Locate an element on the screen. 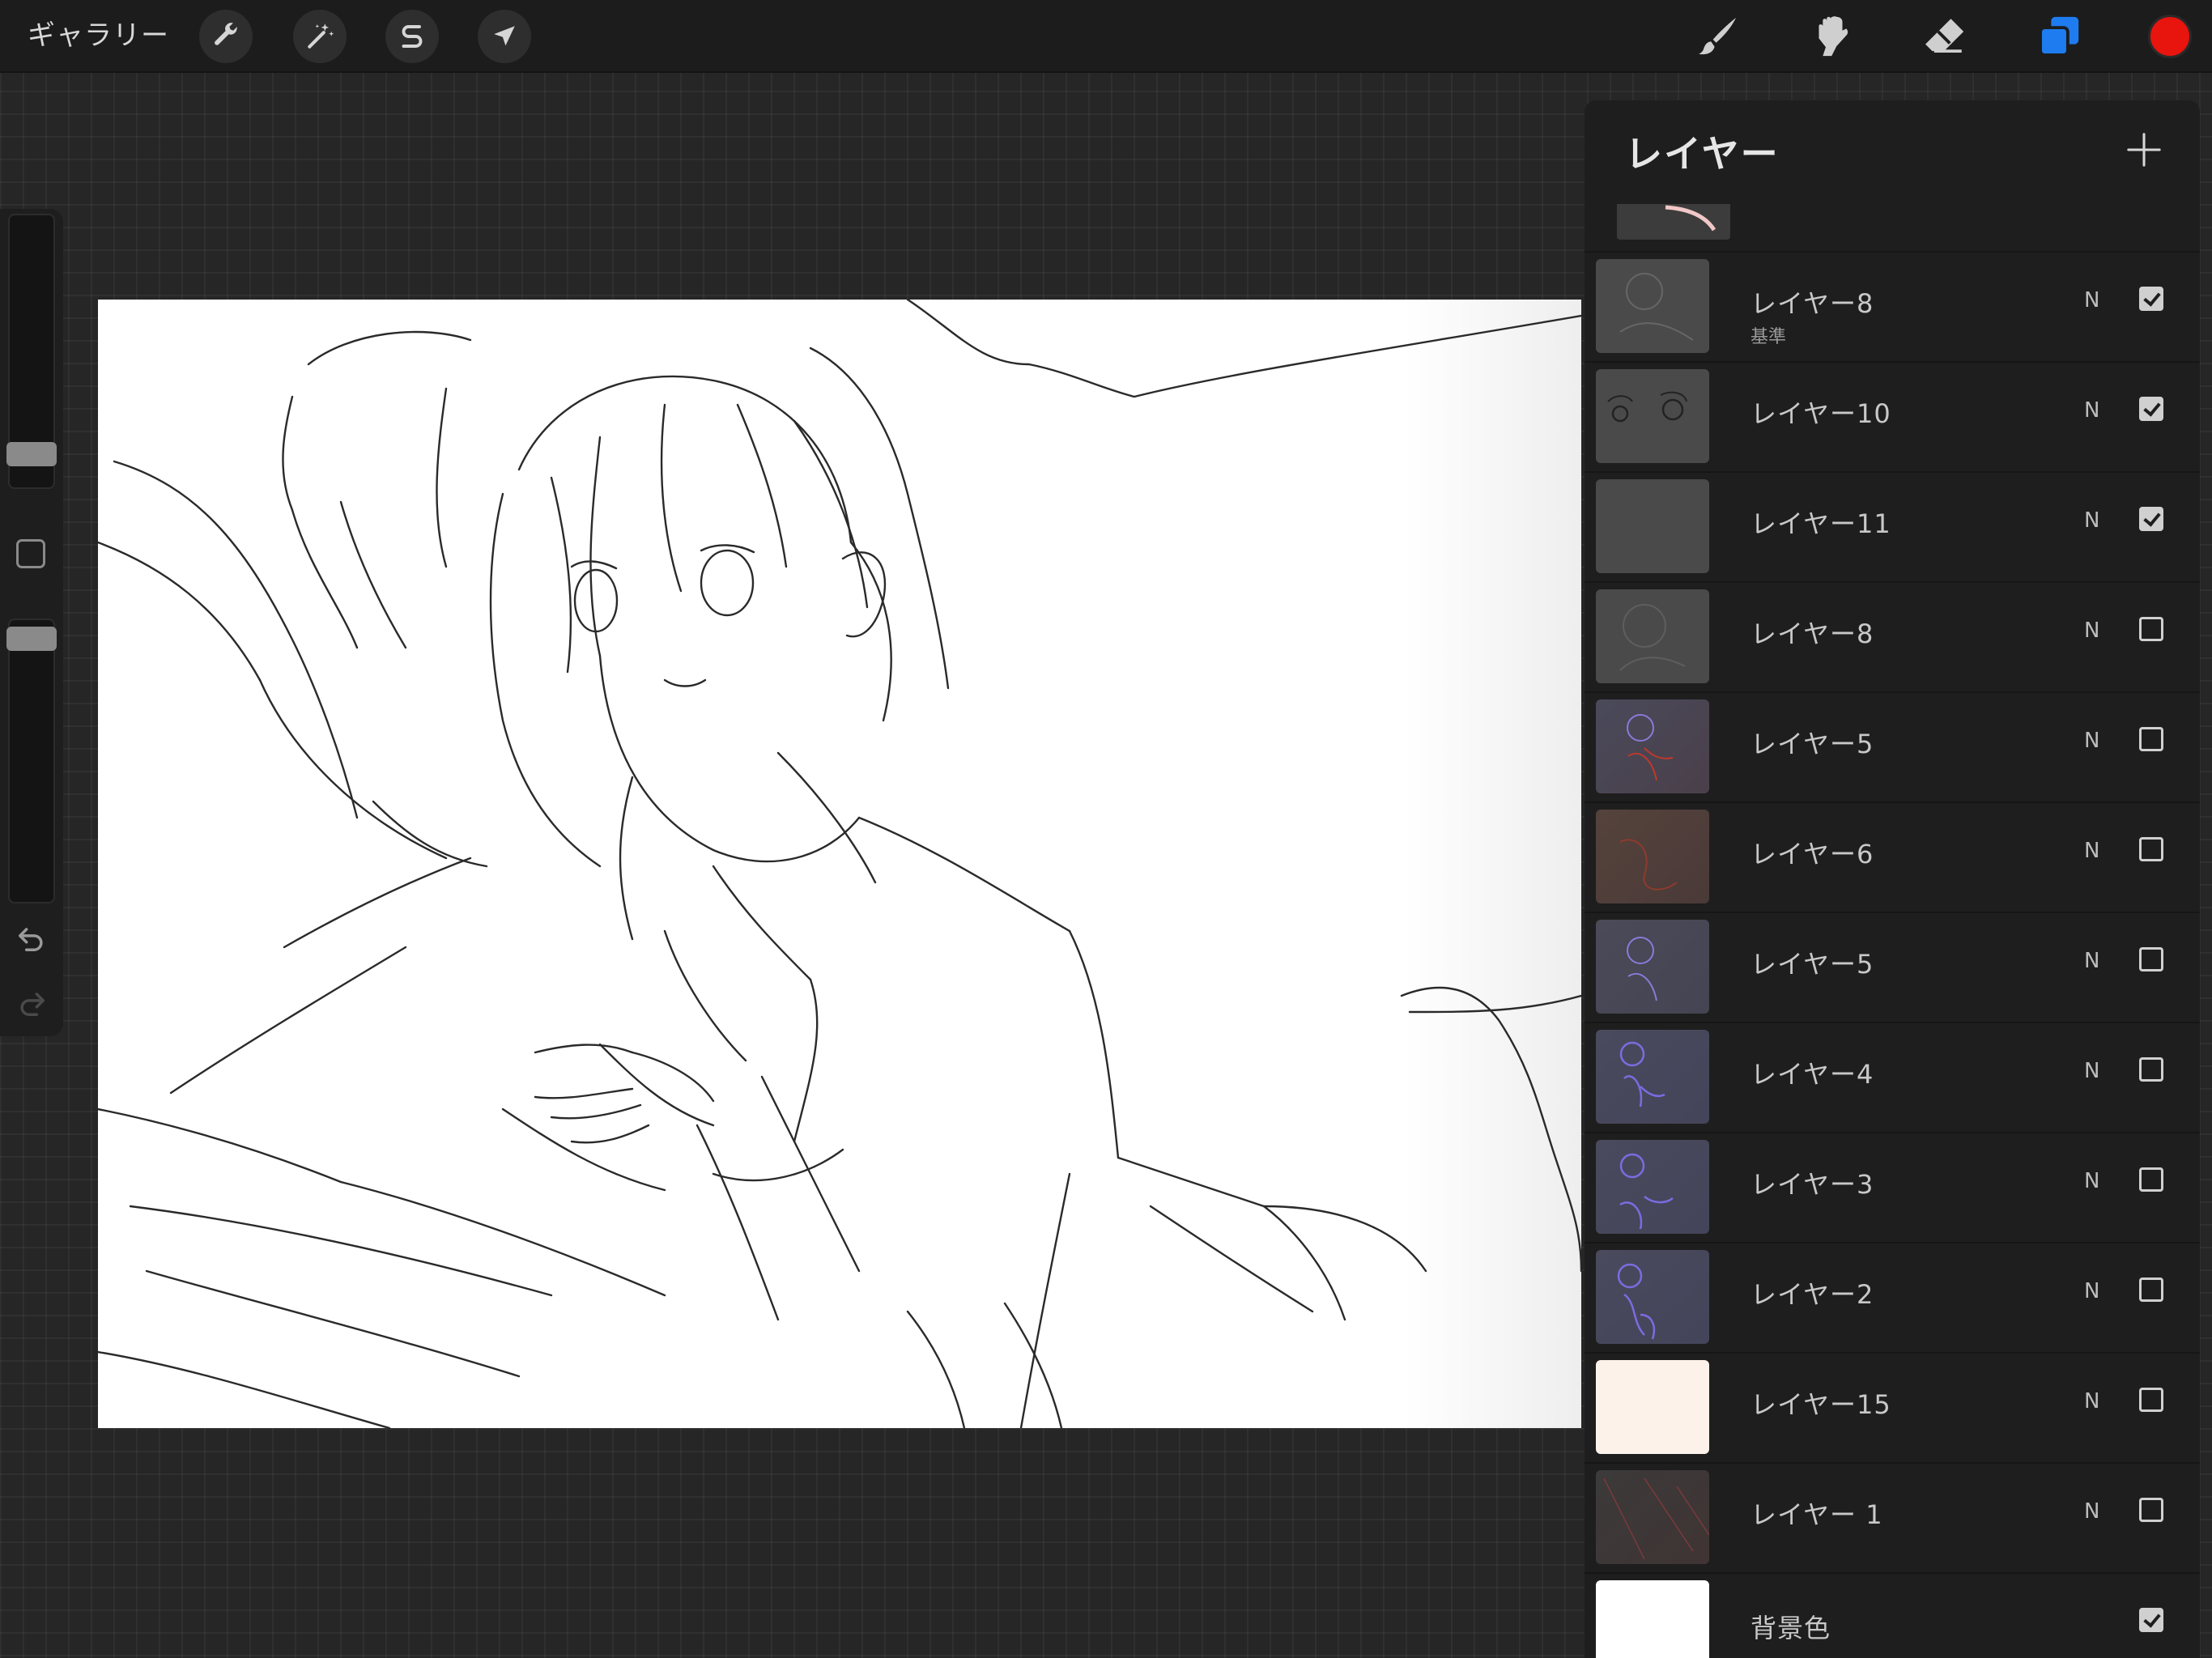  brush-tool-button is located at coordinates (1717, 36).